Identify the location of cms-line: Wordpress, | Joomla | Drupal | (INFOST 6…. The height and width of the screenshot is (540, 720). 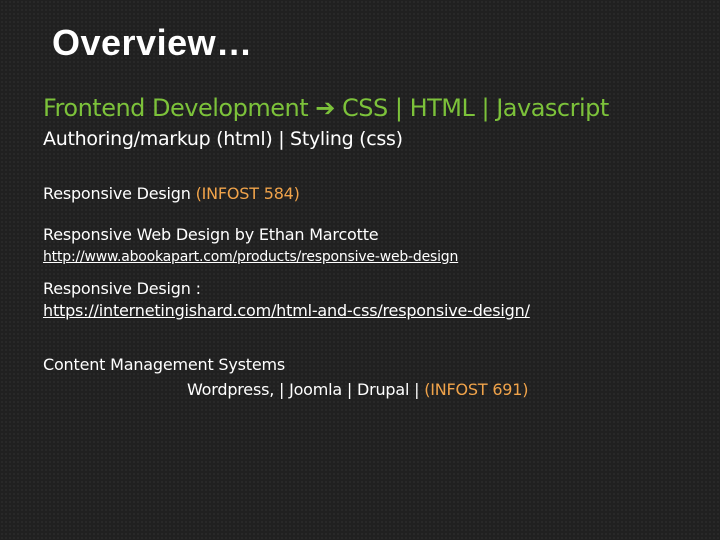
(373, 389).